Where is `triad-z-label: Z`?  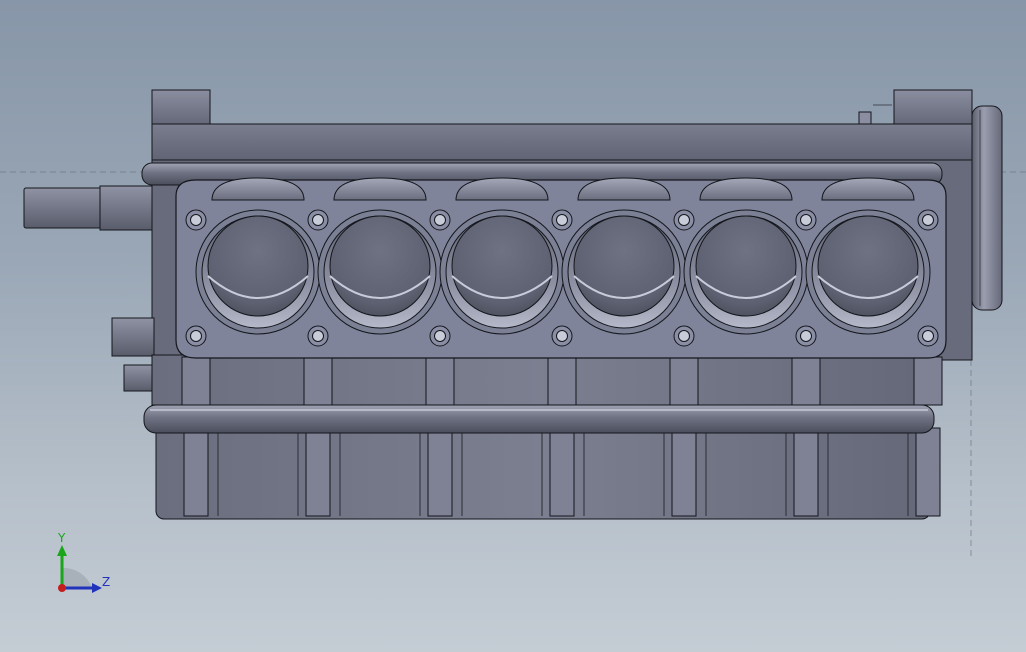 triad-z-label: Z is located at coordinates (106, 582).